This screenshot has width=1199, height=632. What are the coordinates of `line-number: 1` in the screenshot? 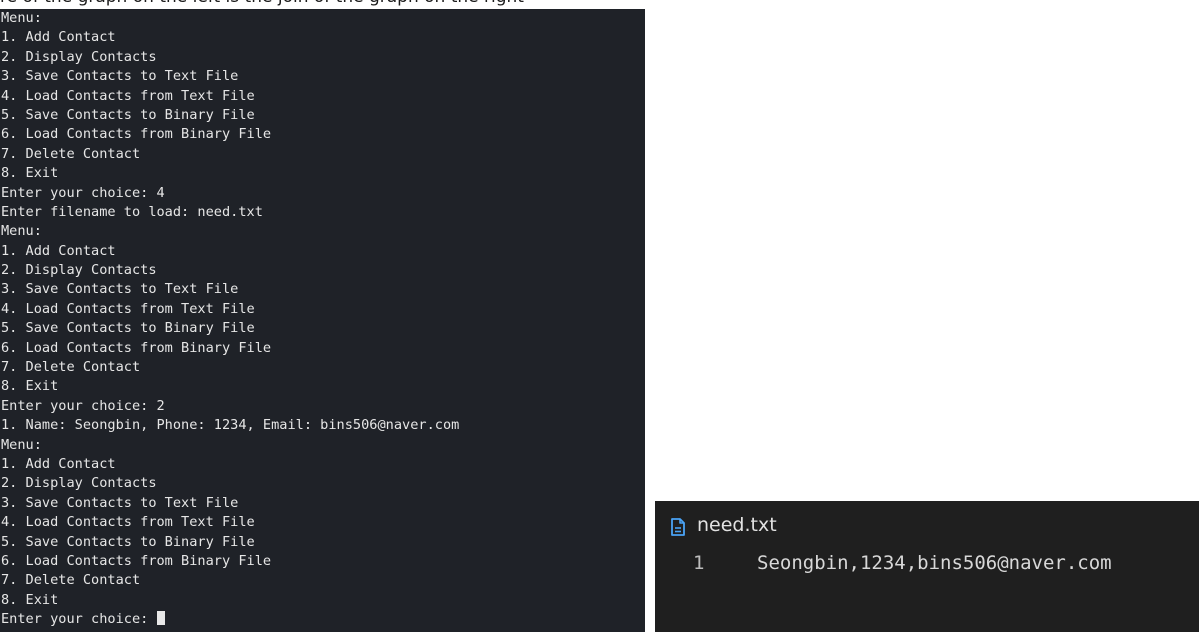 It's located at (699, 563).